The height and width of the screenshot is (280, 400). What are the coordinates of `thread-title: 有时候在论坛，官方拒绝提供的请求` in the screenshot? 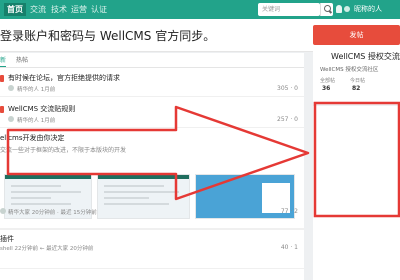 It's located at (64, 78).